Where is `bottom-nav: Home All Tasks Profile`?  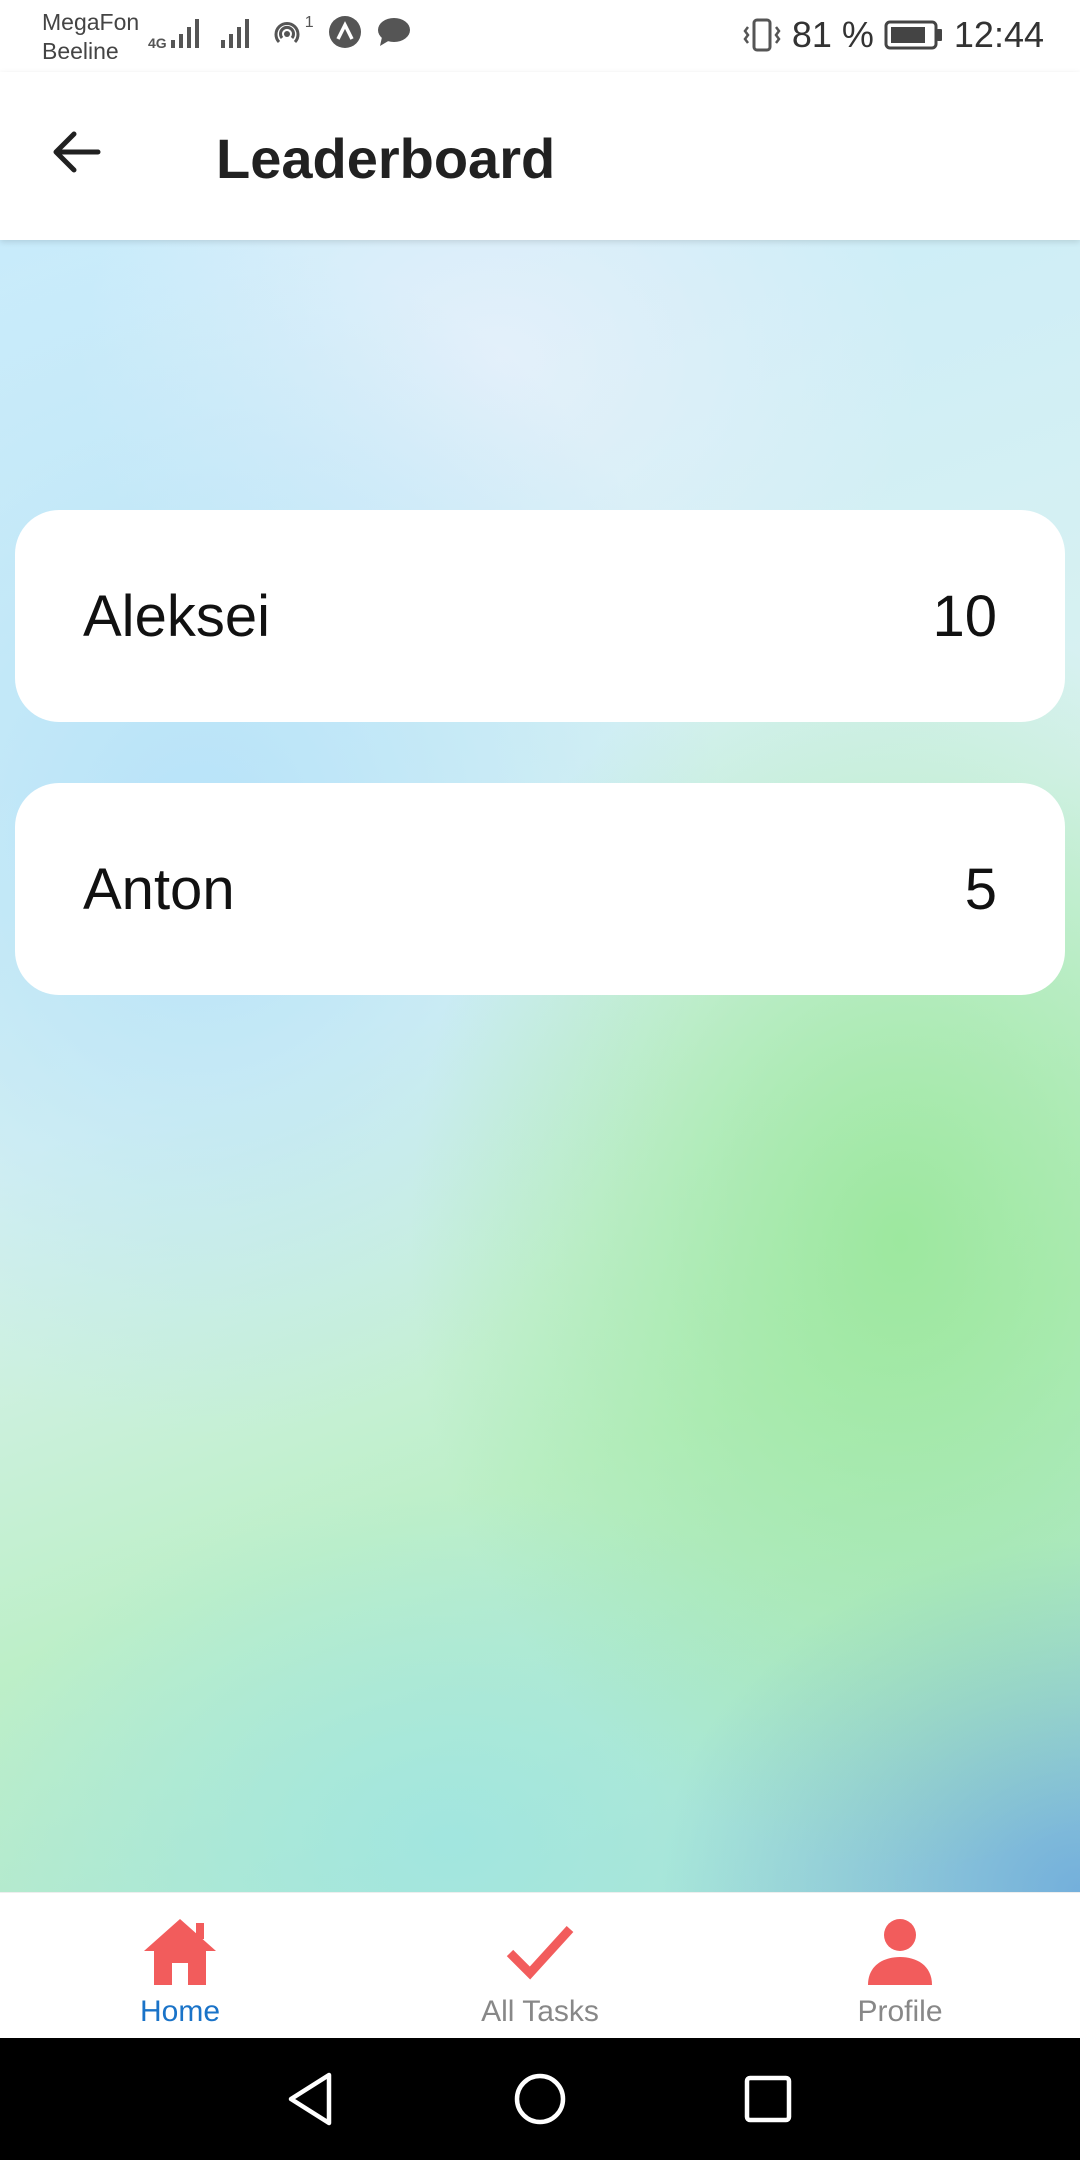 bottom-nav: Home All Tasks Profile is located at coordinates (540, 1965).